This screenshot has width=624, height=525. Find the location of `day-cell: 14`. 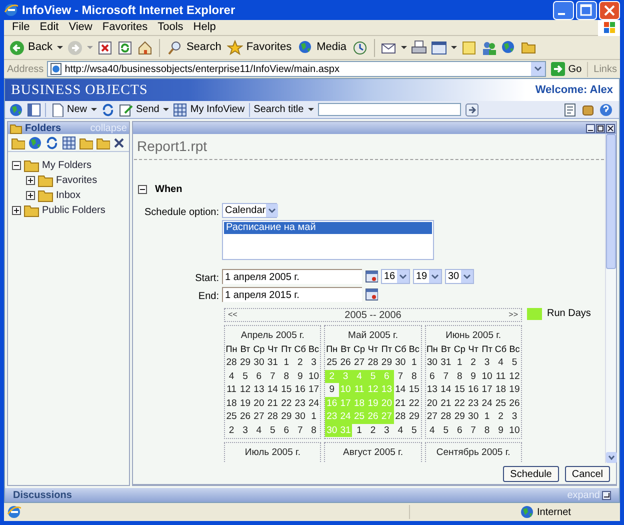

day-cell: 14 is located at coordinates (273, 389).